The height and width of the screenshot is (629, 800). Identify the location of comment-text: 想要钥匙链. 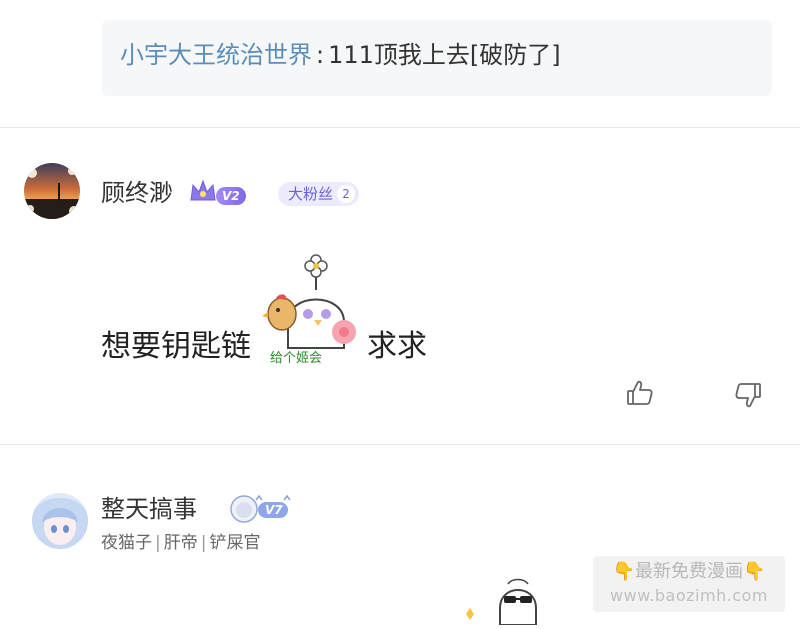
(176, 346).